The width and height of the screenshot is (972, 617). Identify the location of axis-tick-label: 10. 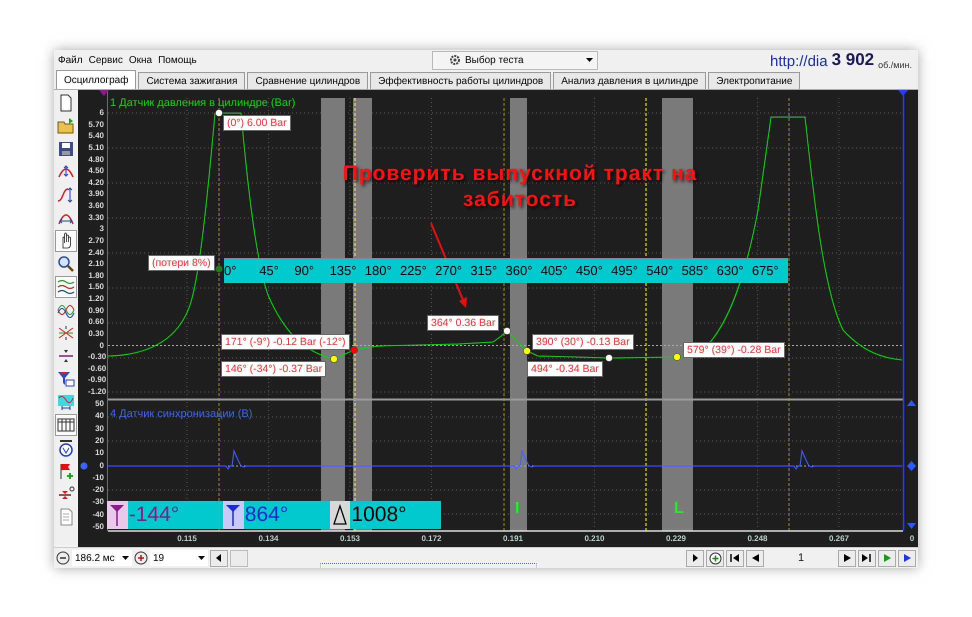
(99, 453).